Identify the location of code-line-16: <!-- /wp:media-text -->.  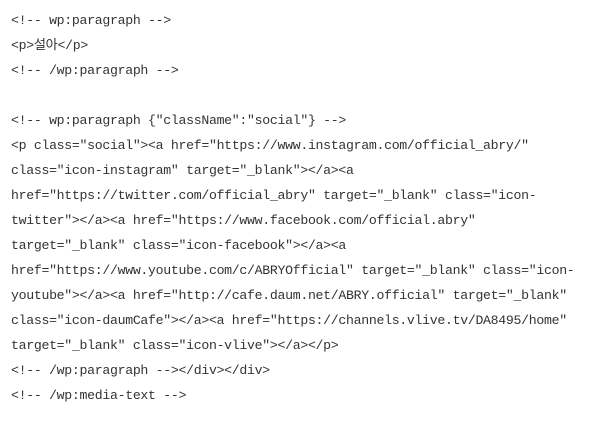
(99, 395).